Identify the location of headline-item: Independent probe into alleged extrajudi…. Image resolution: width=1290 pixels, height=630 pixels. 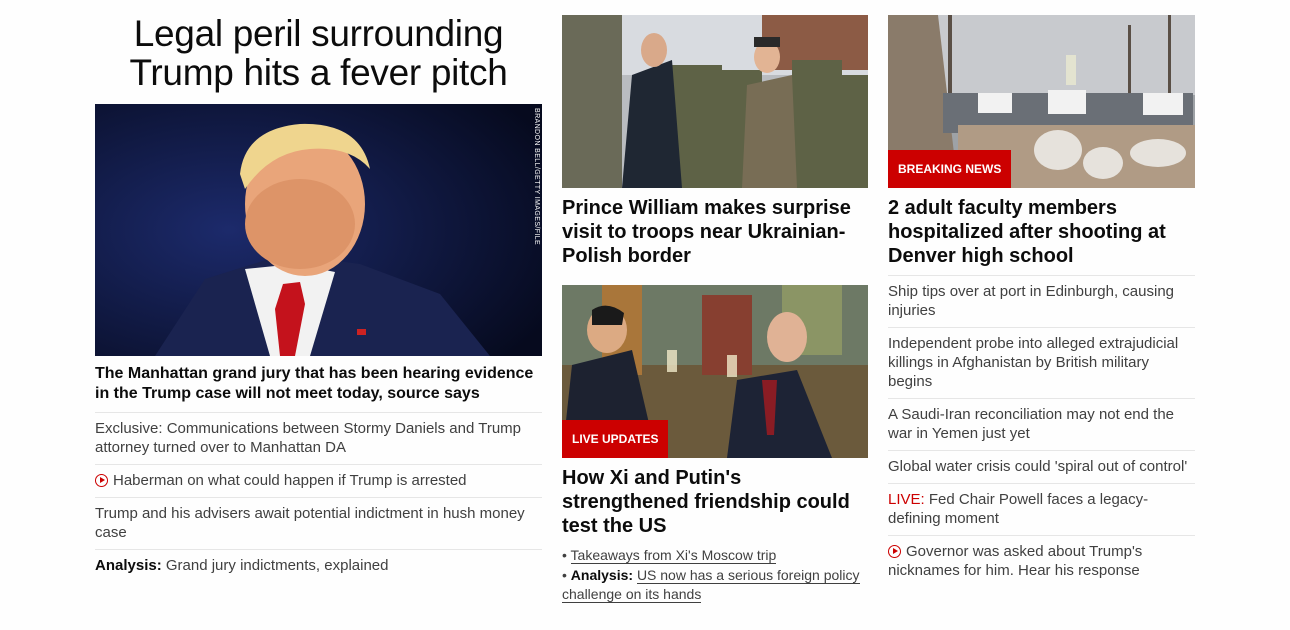
(1041, 362).